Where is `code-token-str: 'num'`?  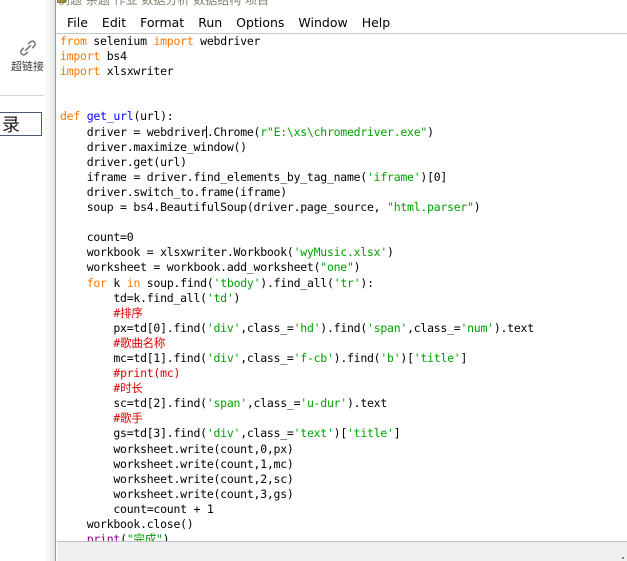
code-token-str: 'num' is located at coordinates (477, 327).